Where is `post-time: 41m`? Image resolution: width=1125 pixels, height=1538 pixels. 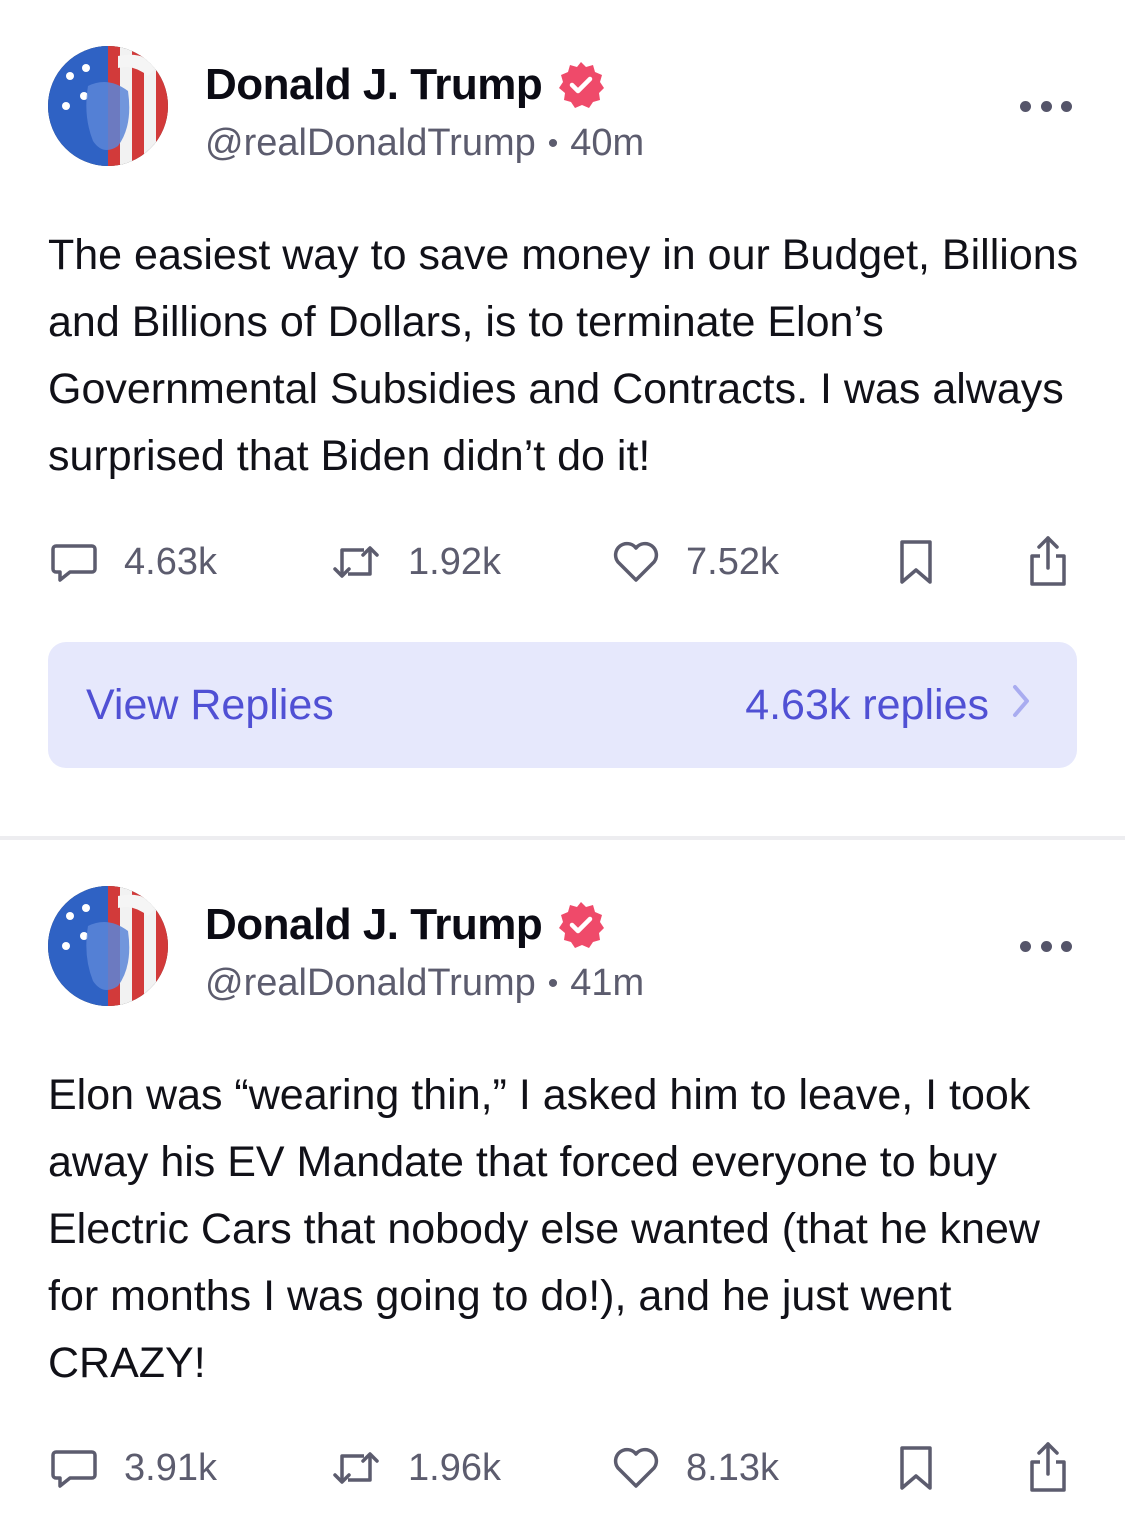
post-time: 41m is located at coordinates (607, 983).